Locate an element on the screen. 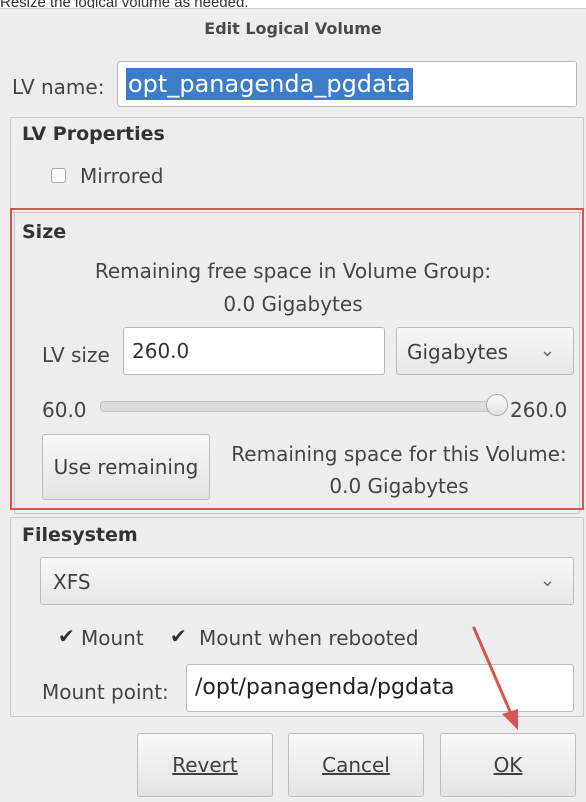 This screenshot has width=586, height=802. mount-rebooted-label: Mount when rebooted is located at coordinates (309, 638).